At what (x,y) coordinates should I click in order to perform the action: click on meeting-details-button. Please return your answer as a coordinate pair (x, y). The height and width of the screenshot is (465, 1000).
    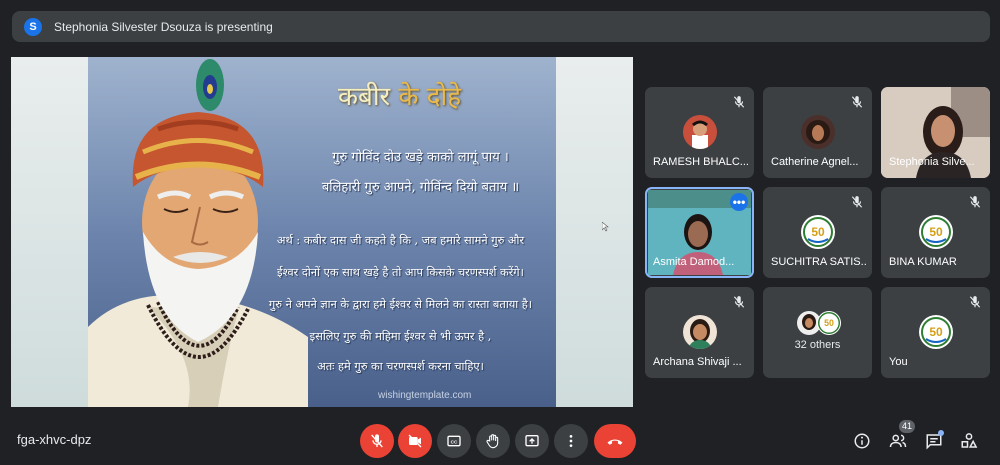
    Looking at the image, I should click on (862, 441).